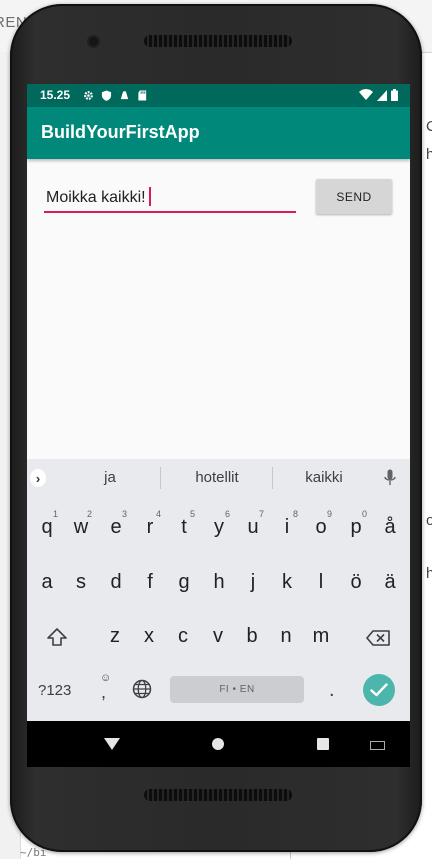 This screenshot has width=432, height=859. Describe the element at coordinates (88, 95) in the screenshot. I see `gear-icon` at that location.